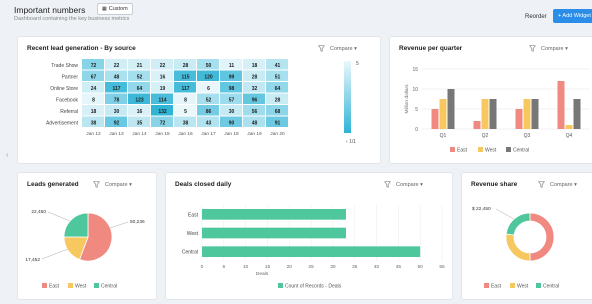  Describe the element at coordinates (357, 64) in the screenshot. I see `heatmap-legend-max: 5` at that location.